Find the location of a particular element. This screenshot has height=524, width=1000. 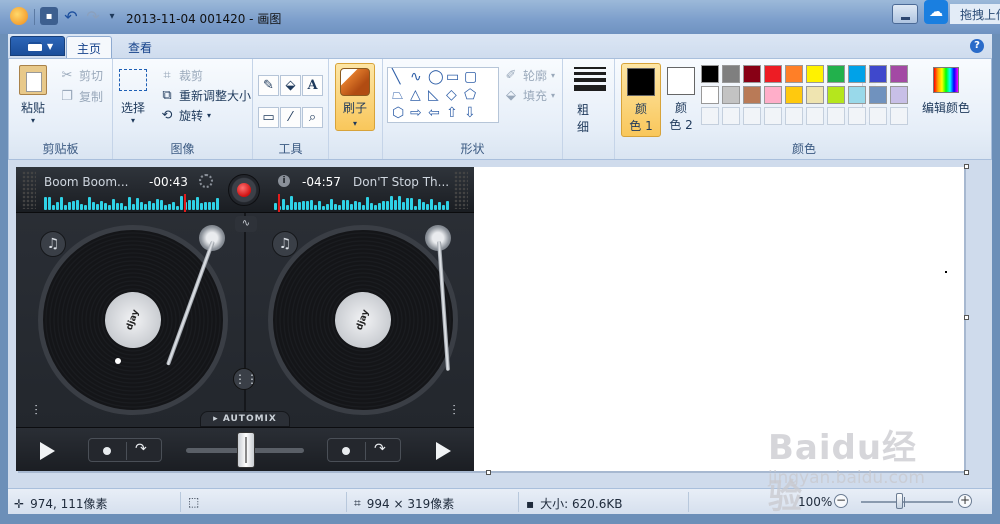

zoom-slider-track is located at coordinates (907, 502).